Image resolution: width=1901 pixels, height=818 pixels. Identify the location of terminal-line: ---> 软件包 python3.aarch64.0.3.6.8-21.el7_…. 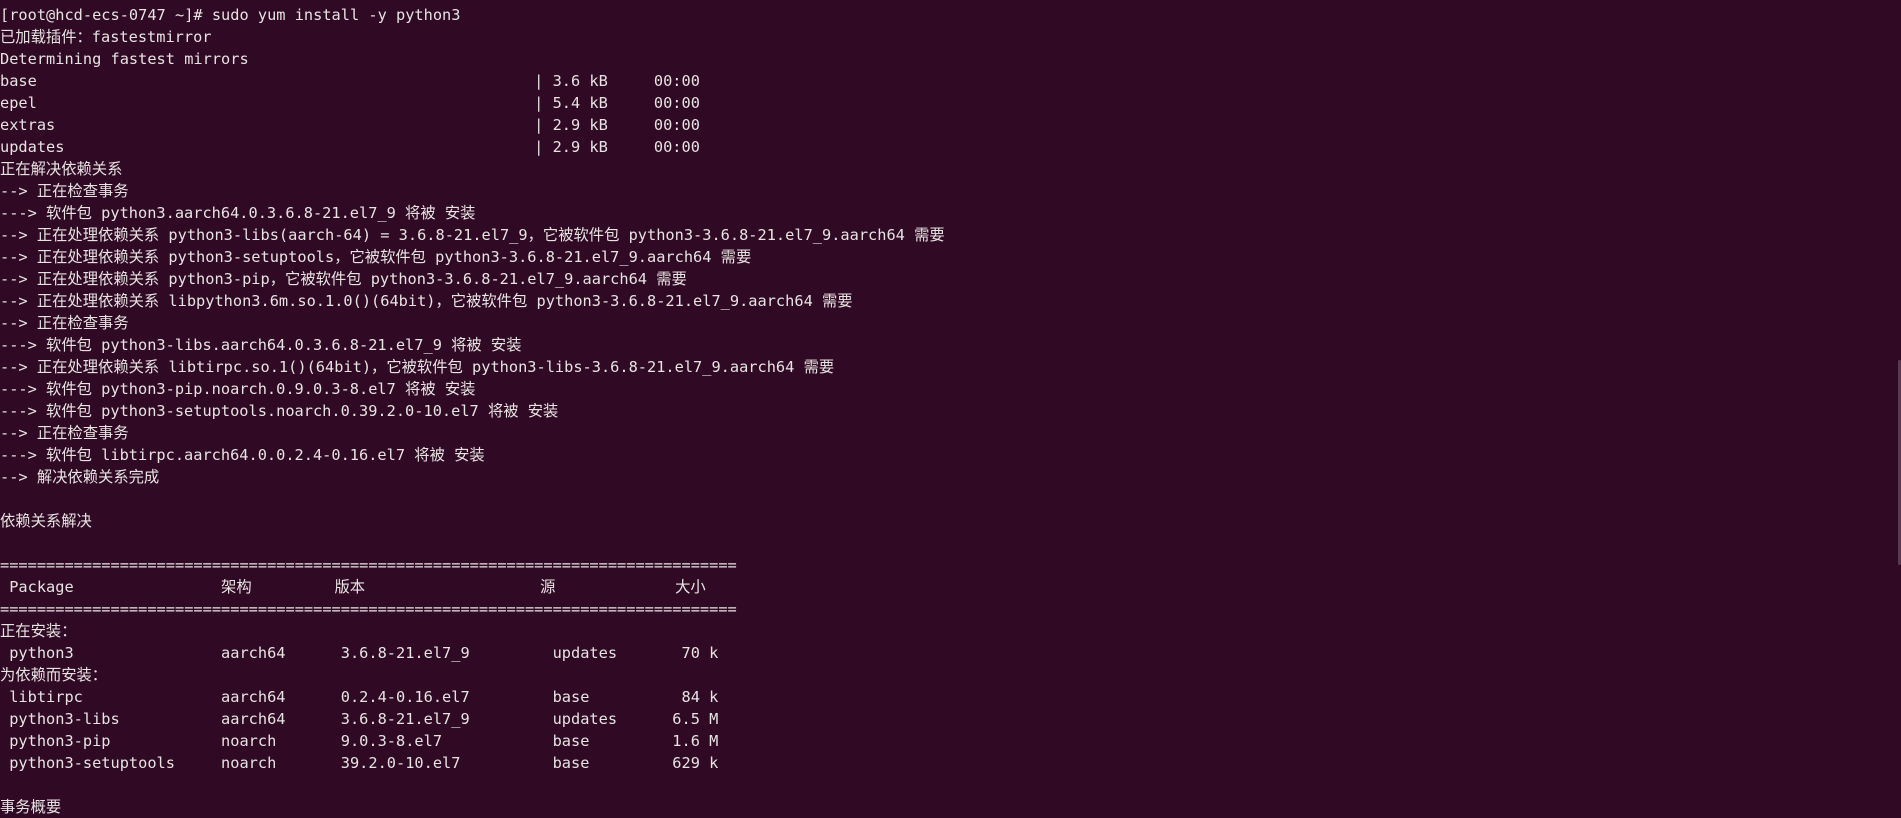
(238, 213).